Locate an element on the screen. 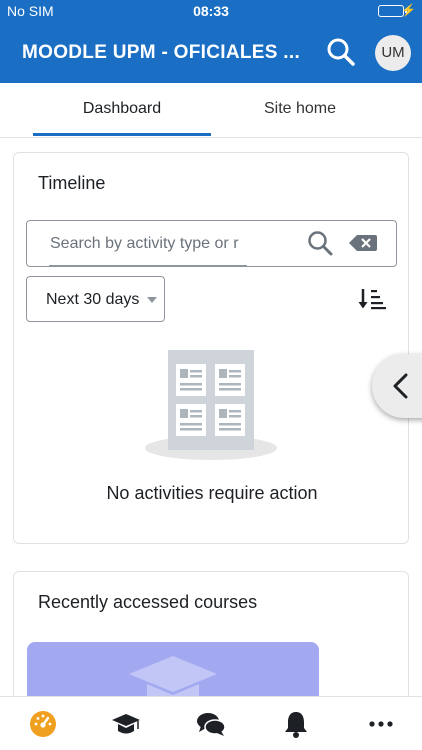  course-card-image is located at coordinates (173, 669).